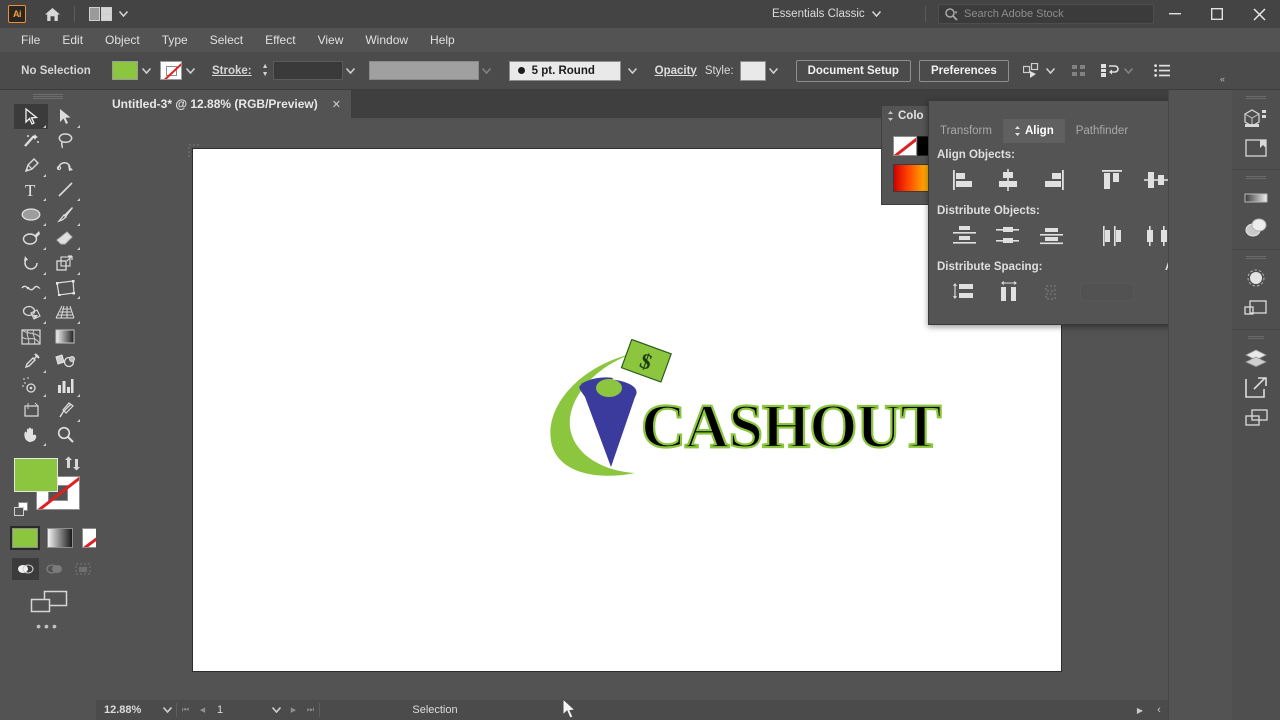 The width and height of the screenshot is (1280, 720). What do you see at coordinates (31, 337) in the screenshot?
I see `mesh-tool` at bounding box center [31, 337].